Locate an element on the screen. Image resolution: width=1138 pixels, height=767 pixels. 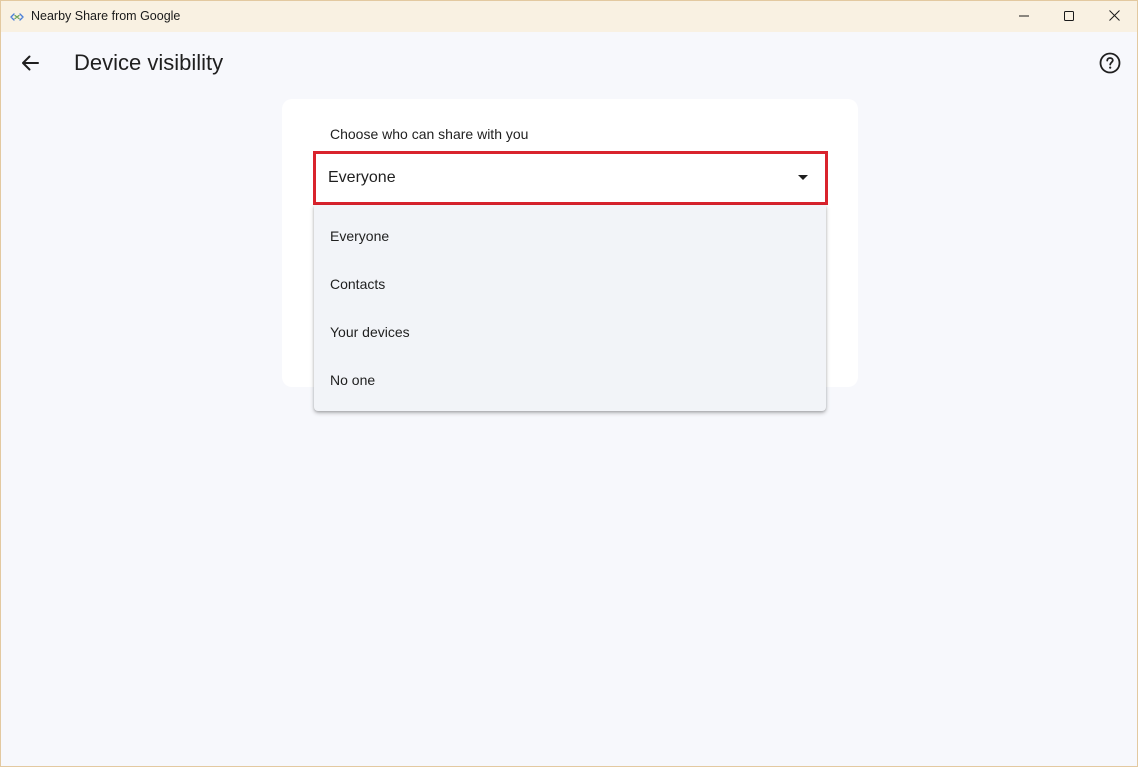
option-everyone: Everyone is located at coordinates (570, 236).